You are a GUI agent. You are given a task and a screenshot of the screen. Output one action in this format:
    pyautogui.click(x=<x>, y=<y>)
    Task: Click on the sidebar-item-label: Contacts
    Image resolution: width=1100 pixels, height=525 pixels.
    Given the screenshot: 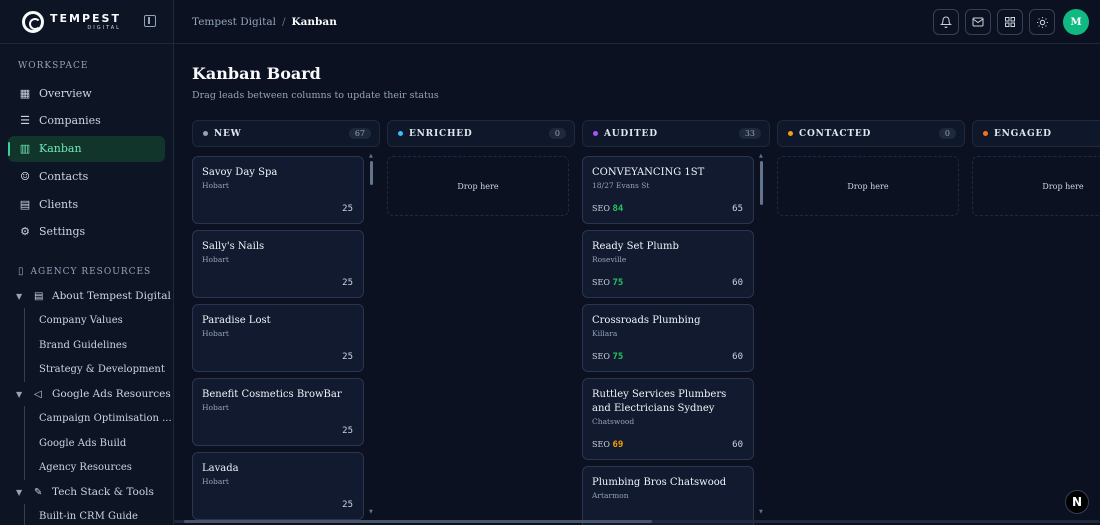 What is the action you would take?
    pyautogui.click(x=64, y=176)
    